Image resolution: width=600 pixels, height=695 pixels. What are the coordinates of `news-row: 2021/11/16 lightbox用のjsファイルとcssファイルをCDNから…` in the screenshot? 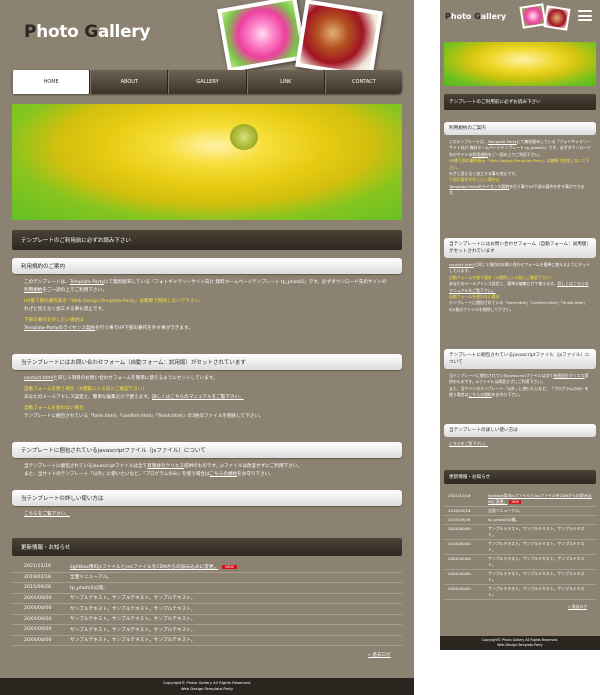 It's located at (207, 567).